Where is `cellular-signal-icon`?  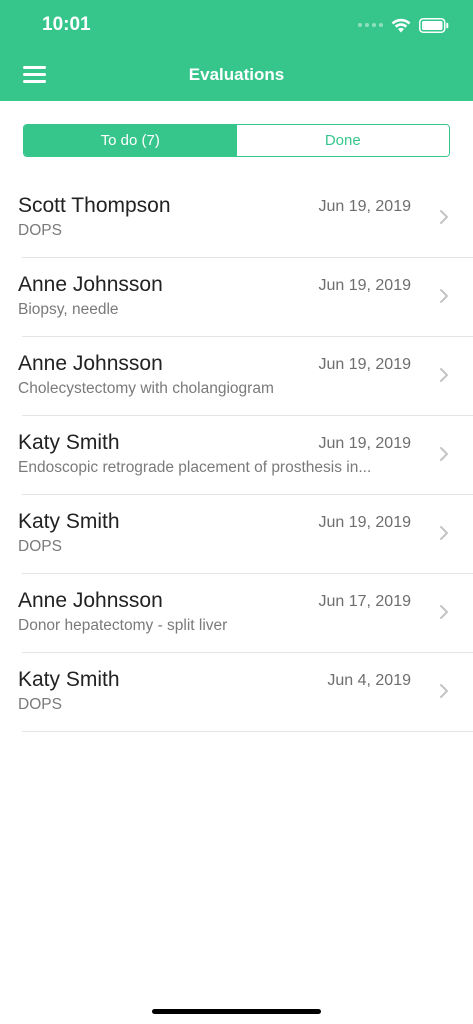 cellular-signal-icon is located at coordinates (370, 25).